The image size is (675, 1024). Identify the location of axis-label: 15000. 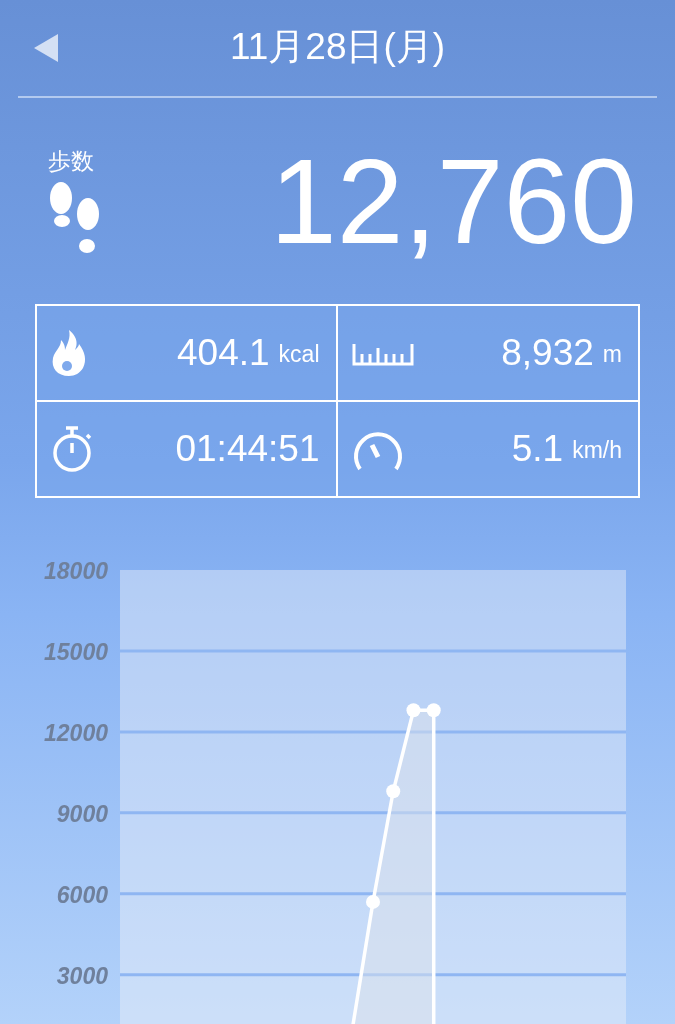
(76, 651).